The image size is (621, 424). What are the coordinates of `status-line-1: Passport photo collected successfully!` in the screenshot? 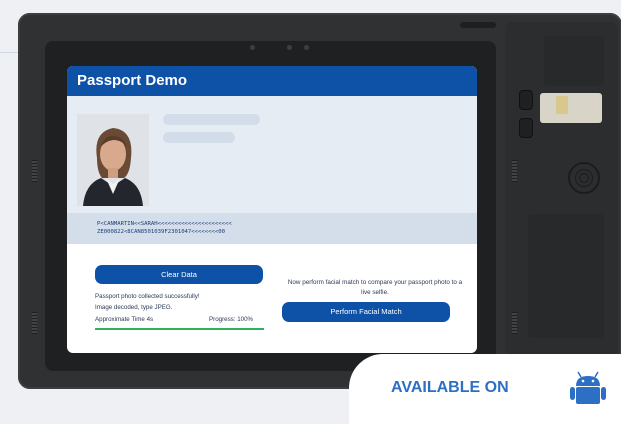 It's located at (147, 296).